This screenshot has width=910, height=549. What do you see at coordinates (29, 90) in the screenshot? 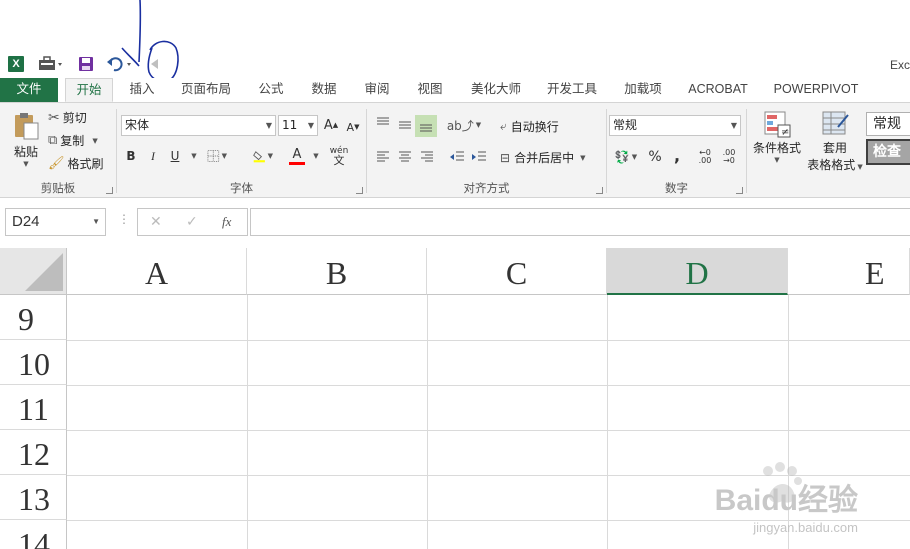
I see `tab-file: 文件` at bounding box center [29, 90].